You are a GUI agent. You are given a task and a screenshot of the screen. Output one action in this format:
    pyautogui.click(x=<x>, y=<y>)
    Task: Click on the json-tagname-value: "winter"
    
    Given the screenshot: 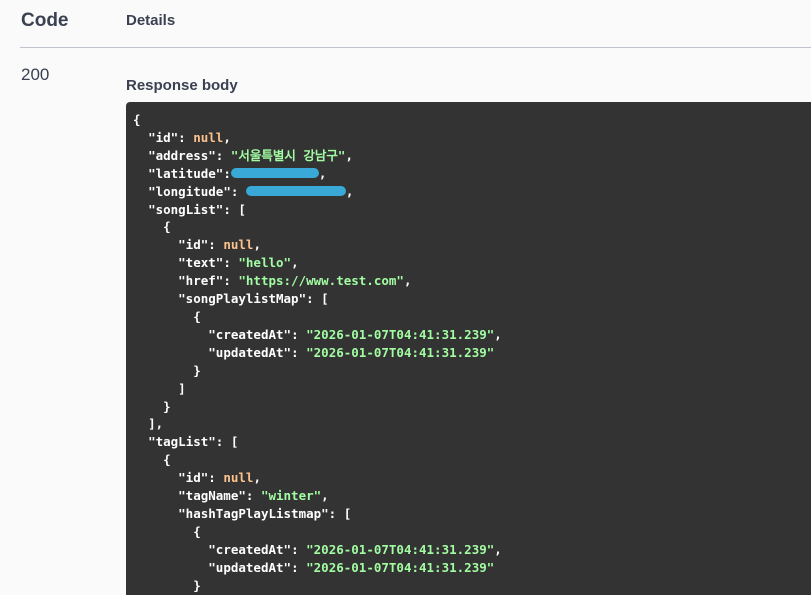 What is the action you would take?
    pyautogui.click(x=291, y=496)
    